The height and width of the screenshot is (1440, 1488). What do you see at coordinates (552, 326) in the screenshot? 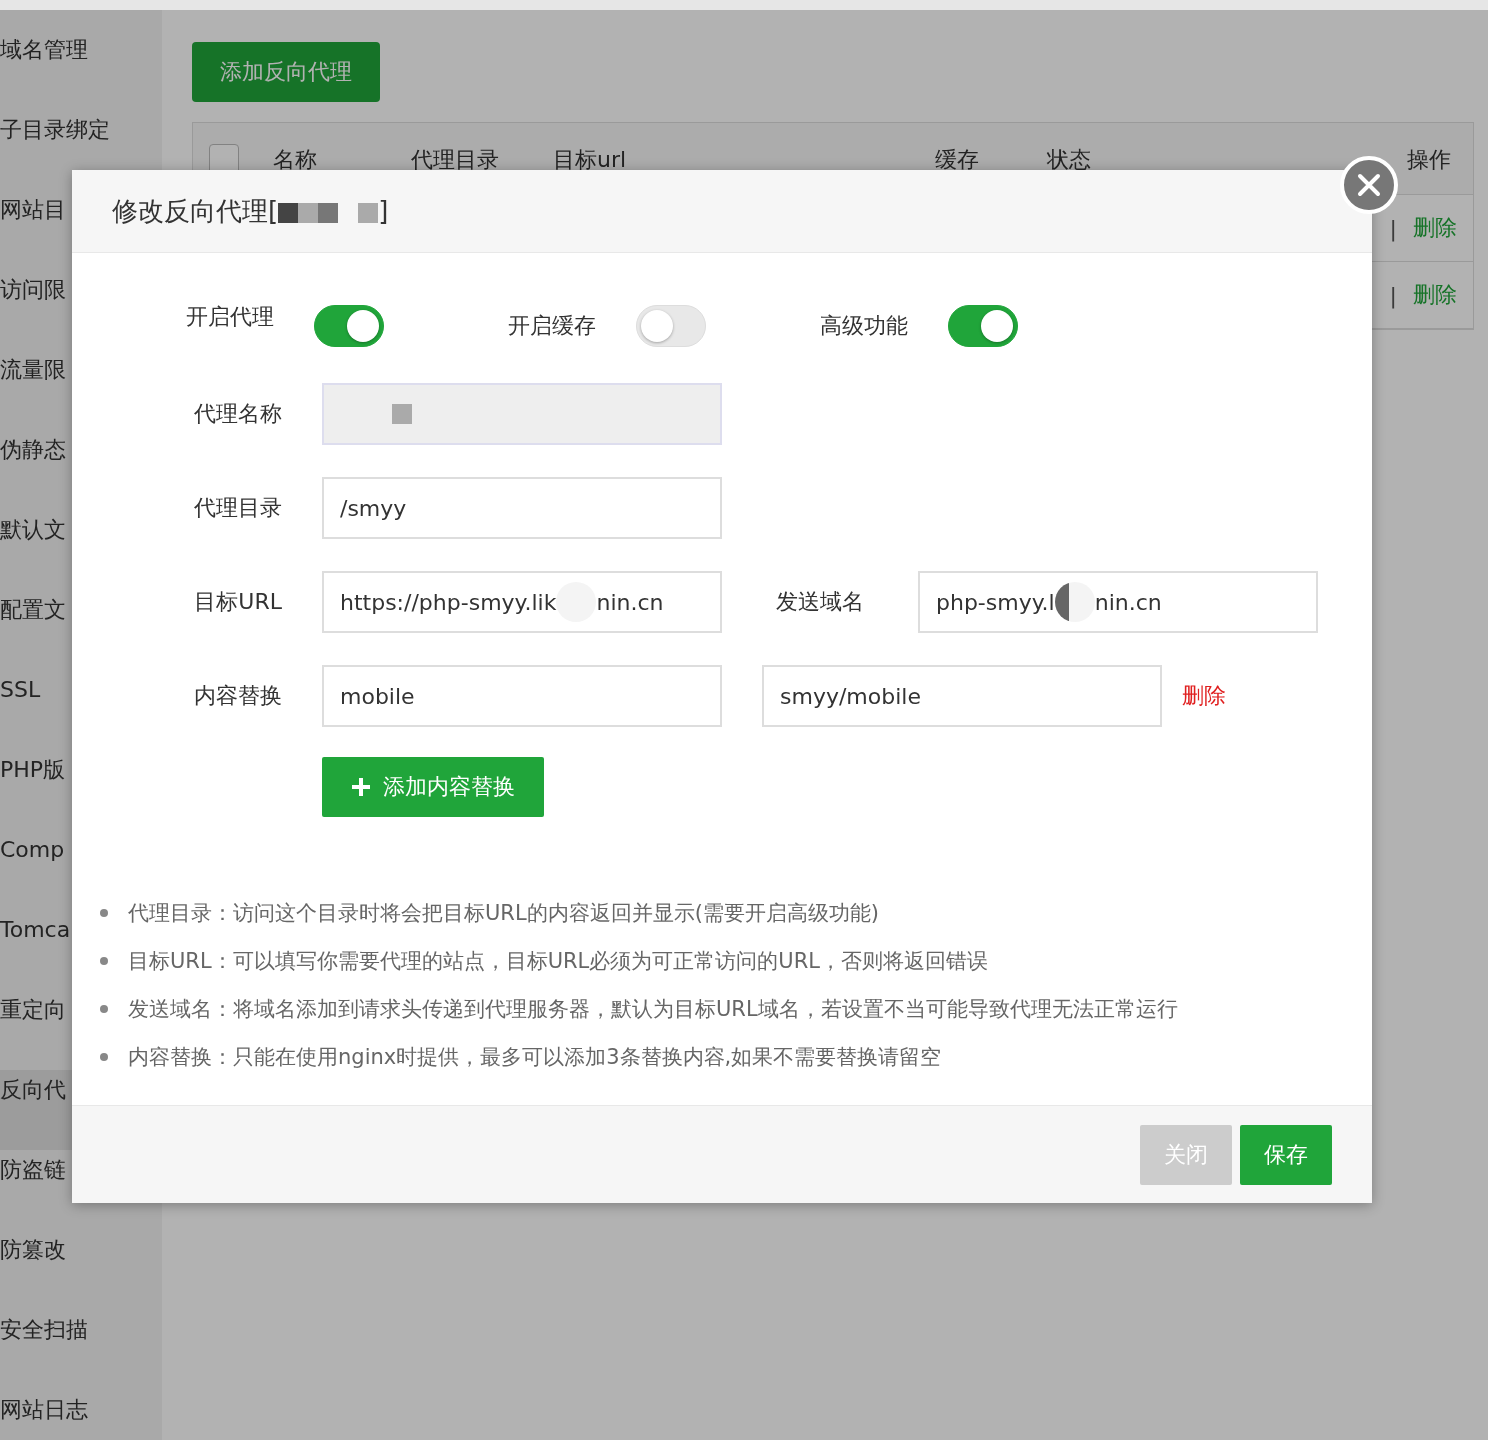
I see `toggle-label: 开启缓存` at bounding box center [552, 326].